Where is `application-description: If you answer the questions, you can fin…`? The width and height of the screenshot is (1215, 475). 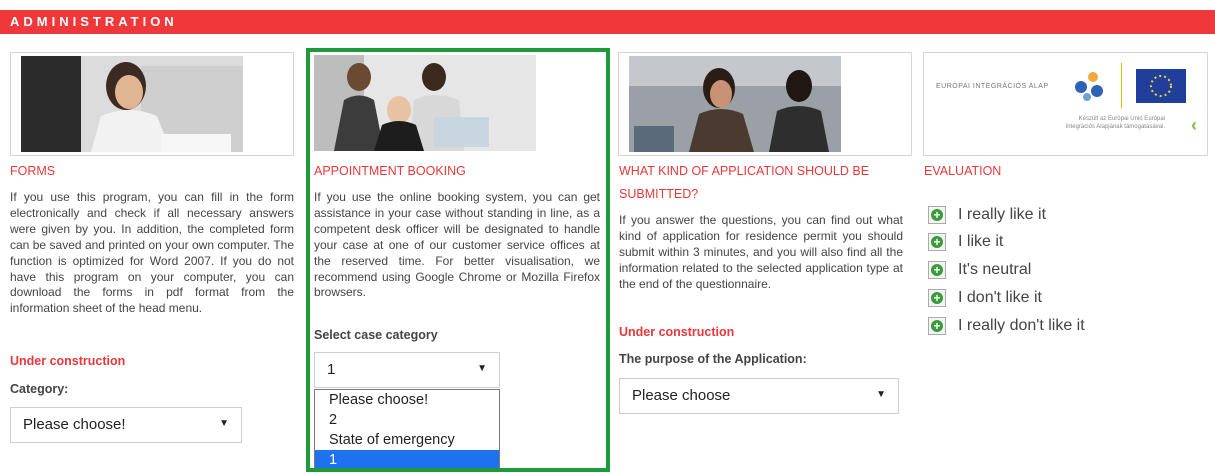 application-description: If you answer the questions, you can fin… is located at coordinates (761, 252).